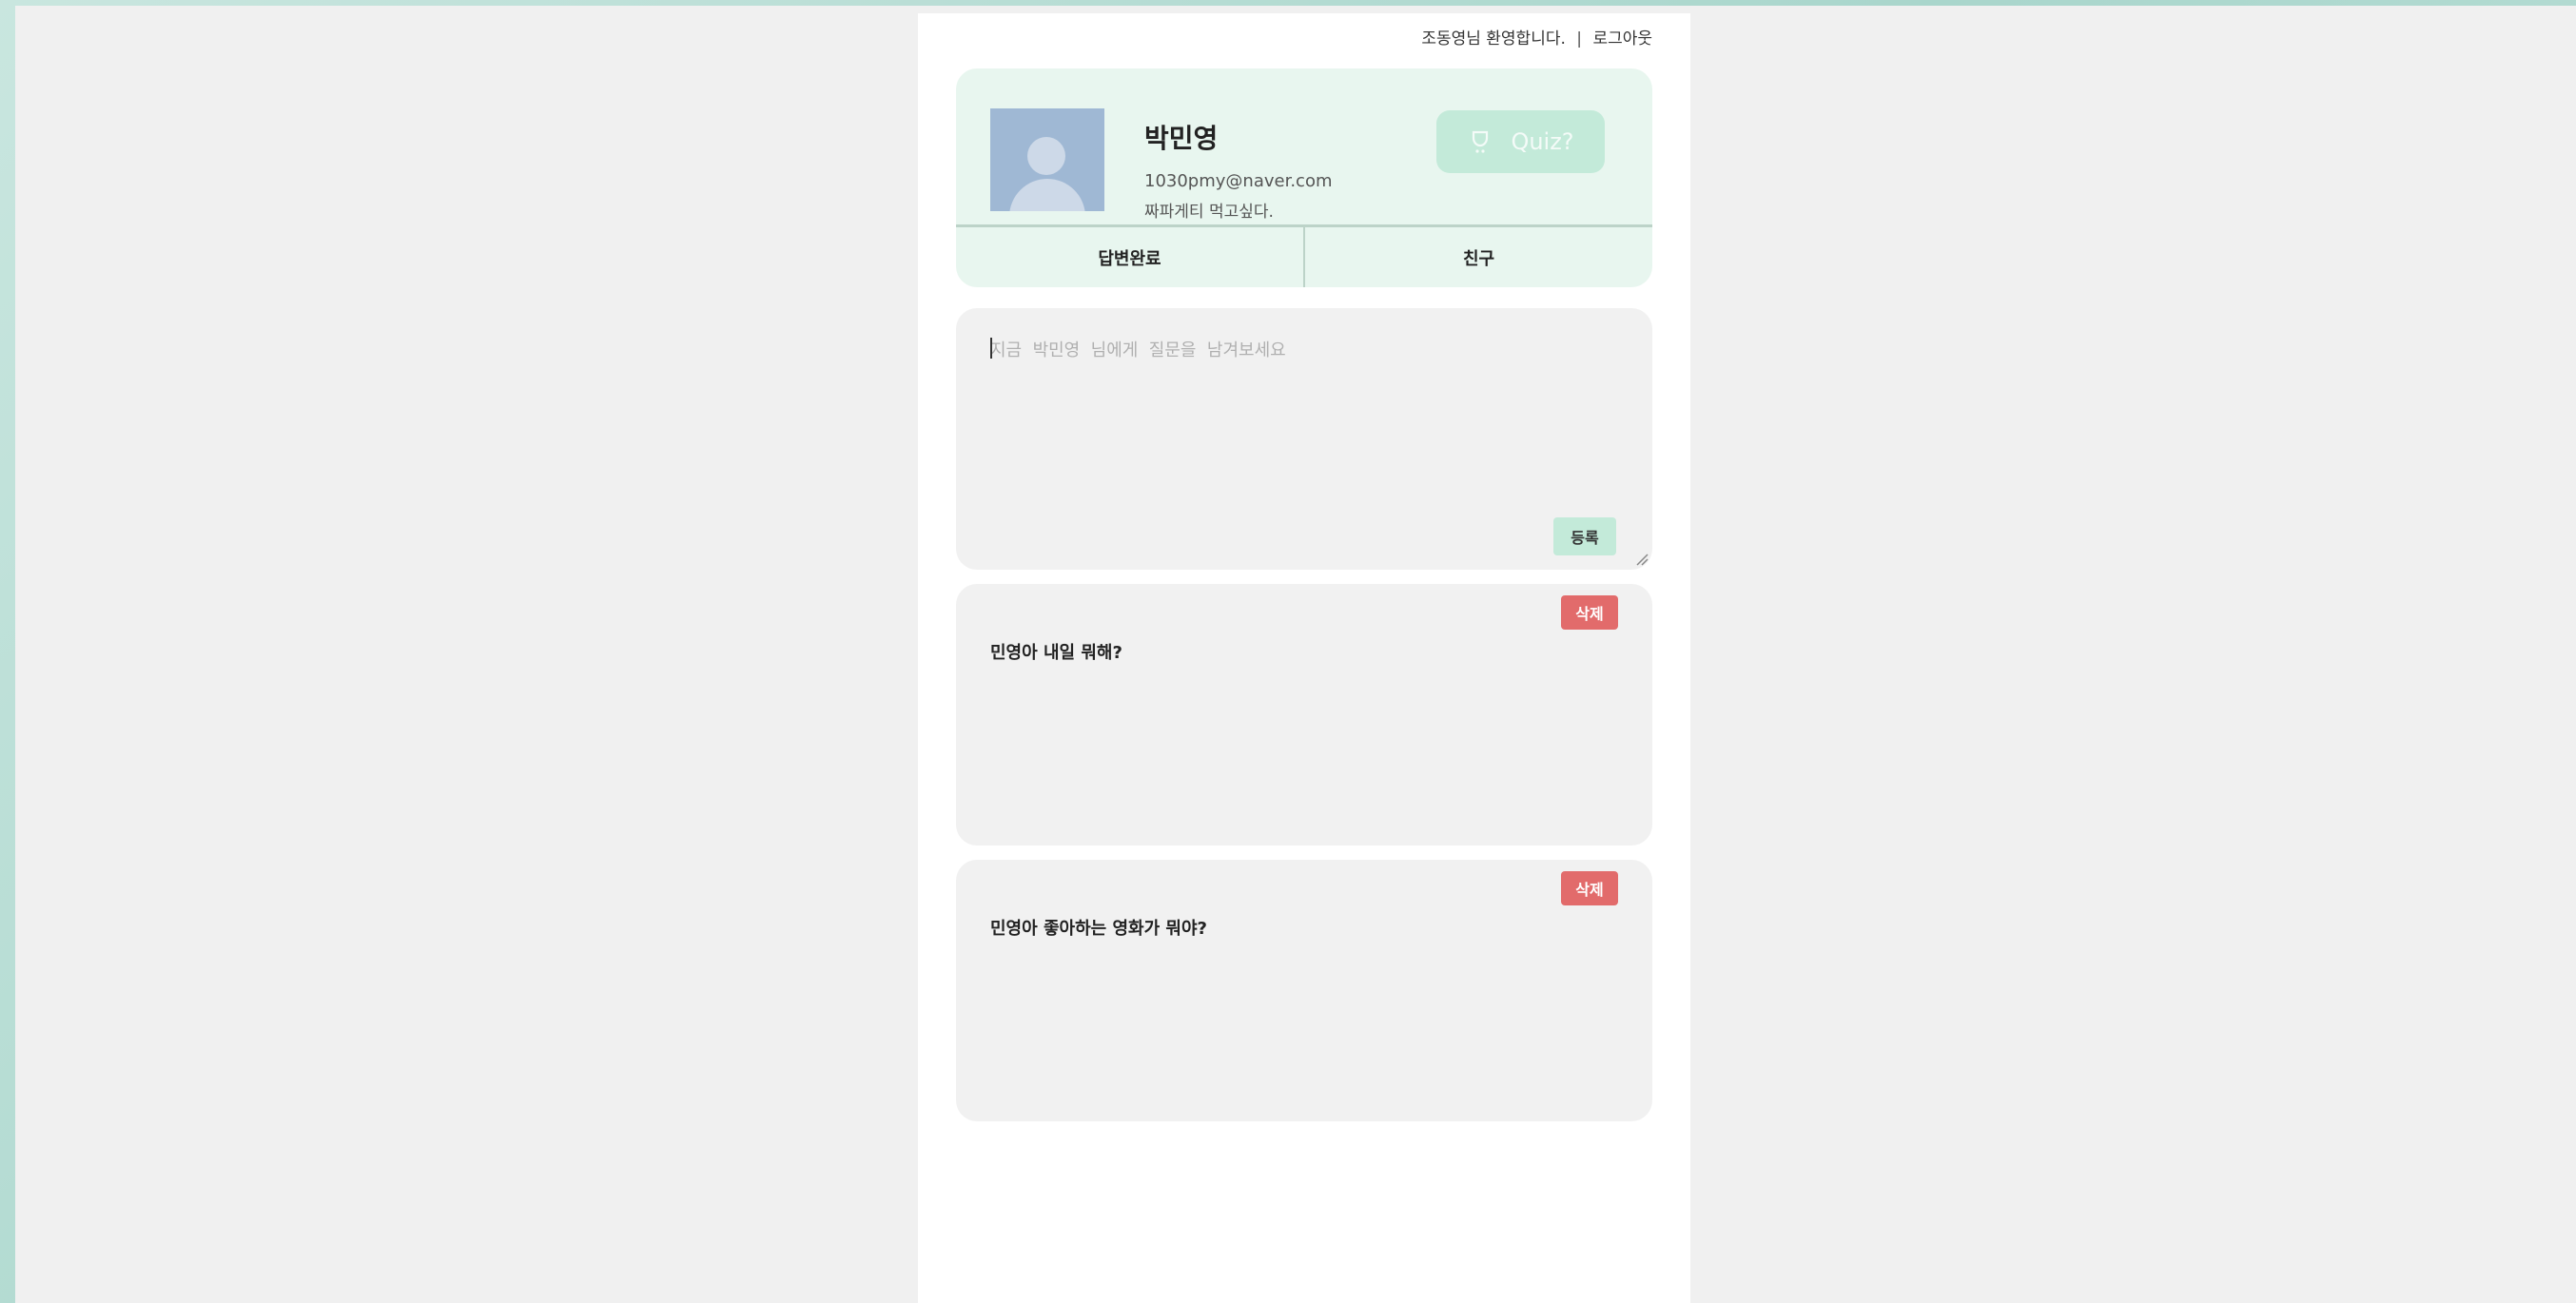 This screenshot has height=1303, width=2576. Describe the element at coordinates (1642, 559) in the screenshot. I see `resize-grip-icon` at that location.